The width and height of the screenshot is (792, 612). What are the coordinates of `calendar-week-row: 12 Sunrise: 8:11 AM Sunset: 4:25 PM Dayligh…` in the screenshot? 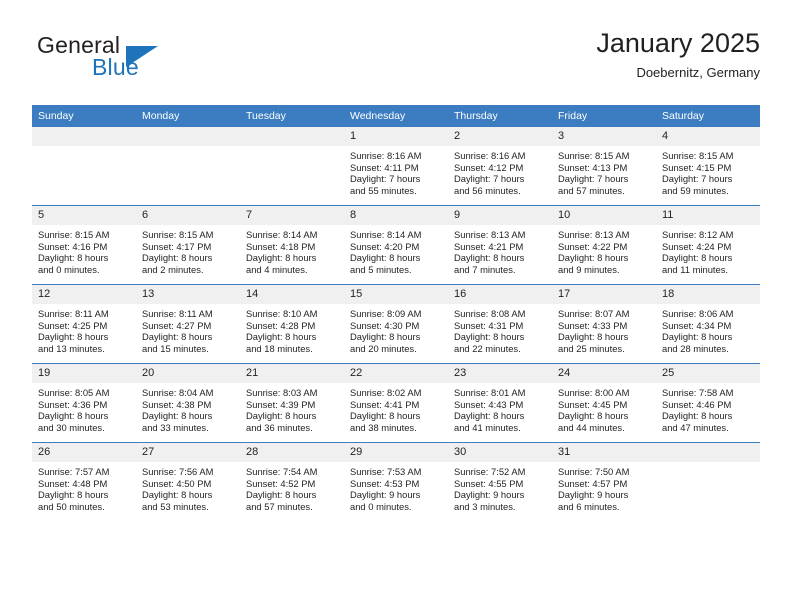 It's located at (396, 324).